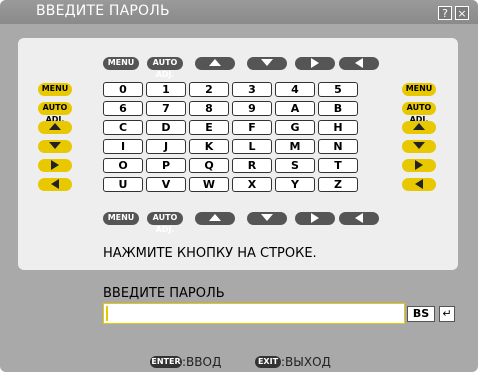 This screenshot has height=372, width=478. Describe the element at coordinates (338, 165) in the screenshot. I see `key-t: T` at that location.